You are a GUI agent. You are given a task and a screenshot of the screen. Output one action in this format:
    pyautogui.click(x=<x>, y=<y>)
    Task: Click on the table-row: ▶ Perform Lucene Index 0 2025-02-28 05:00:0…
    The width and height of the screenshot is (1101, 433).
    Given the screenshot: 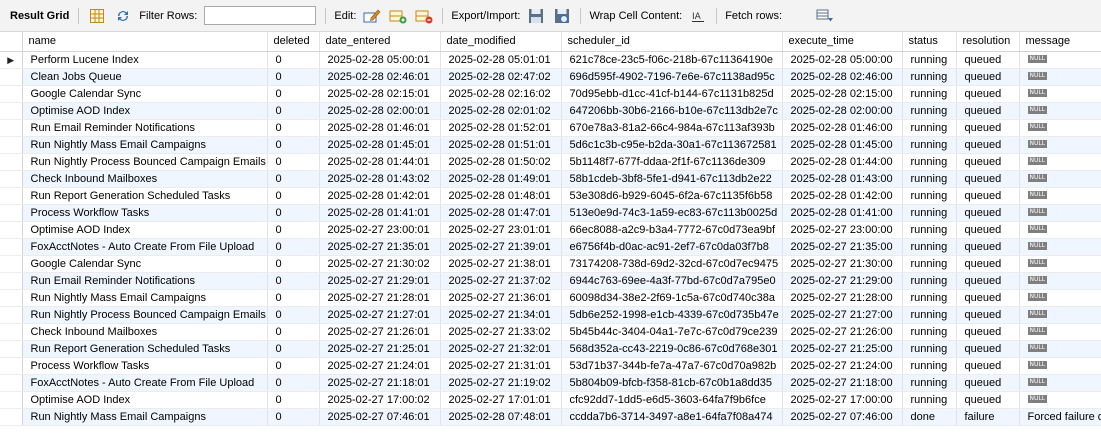 What is the action you would take?
    pyautogui.click(x=550, y=60)
    